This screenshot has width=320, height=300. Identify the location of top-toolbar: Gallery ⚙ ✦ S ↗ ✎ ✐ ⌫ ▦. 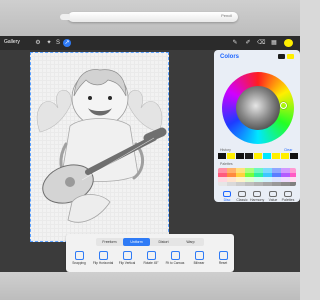
(150, 43).